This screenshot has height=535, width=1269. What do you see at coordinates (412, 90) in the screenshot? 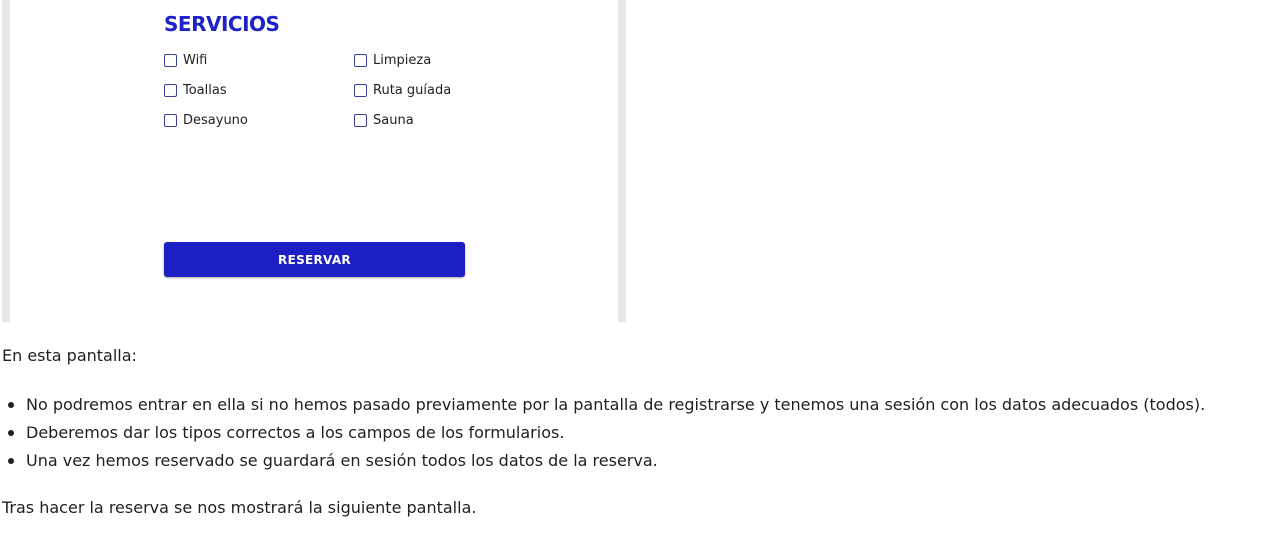
I see `service-label: Ruta guíada` at bounding box center [412, 90].